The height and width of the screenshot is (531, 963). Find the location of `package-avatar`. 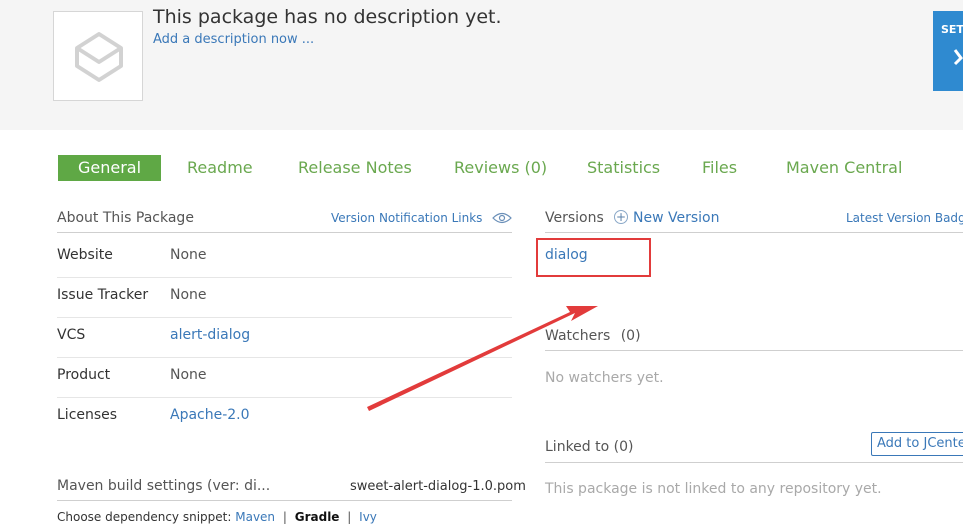

package-avatar is located at coordinates (98, 56).